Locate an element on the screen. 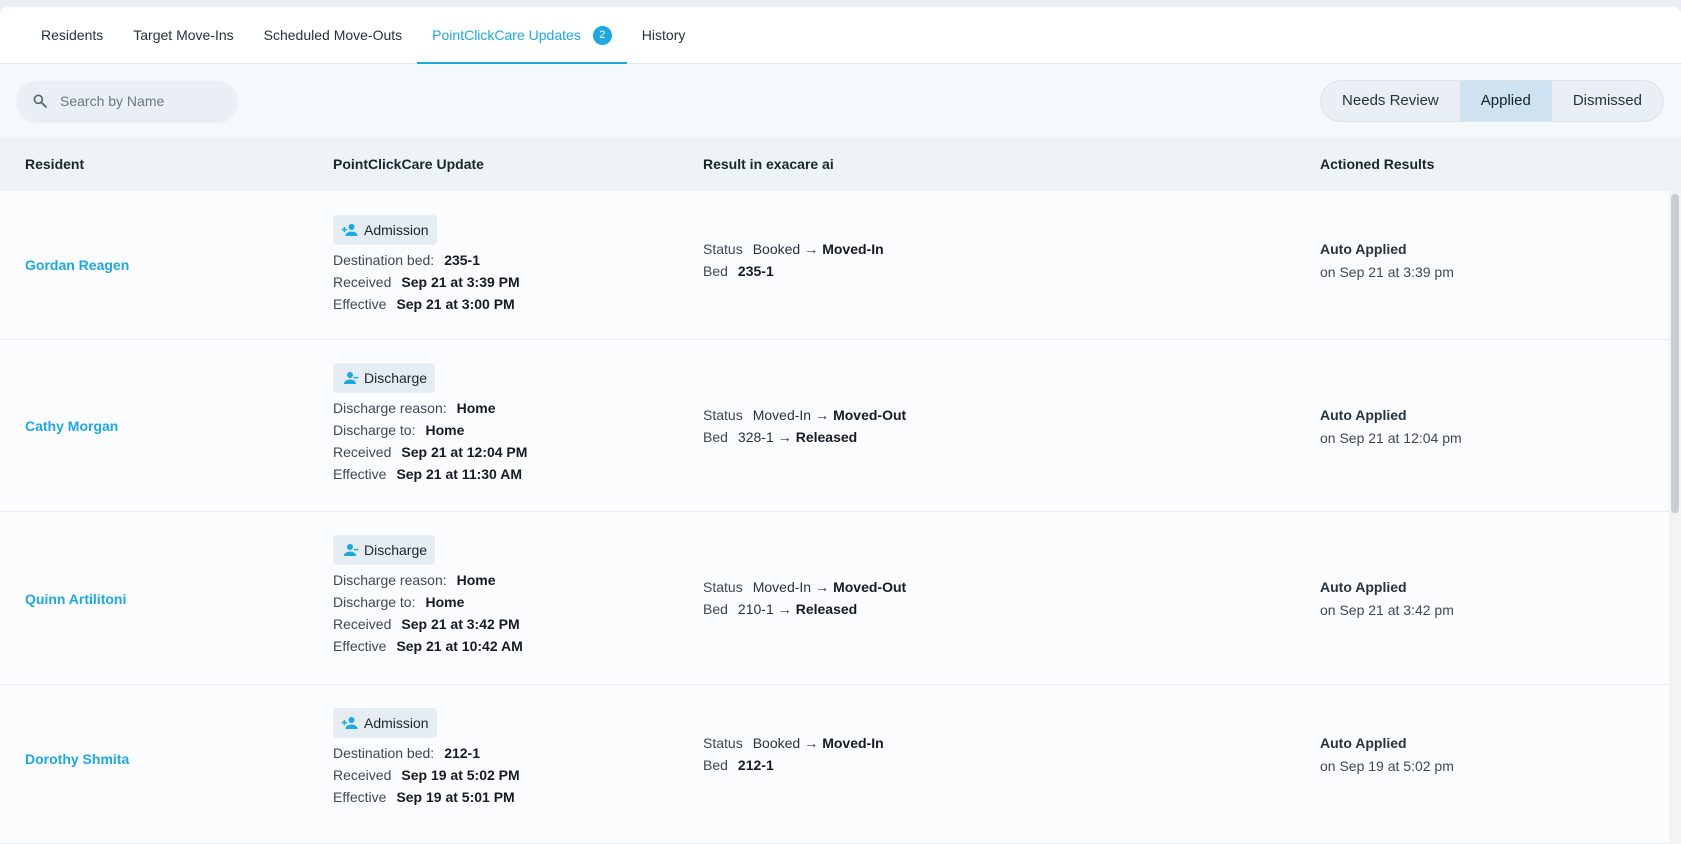 The width and height of the screenshot is (1681, 844). search-box is located at coordinates (127, 100).